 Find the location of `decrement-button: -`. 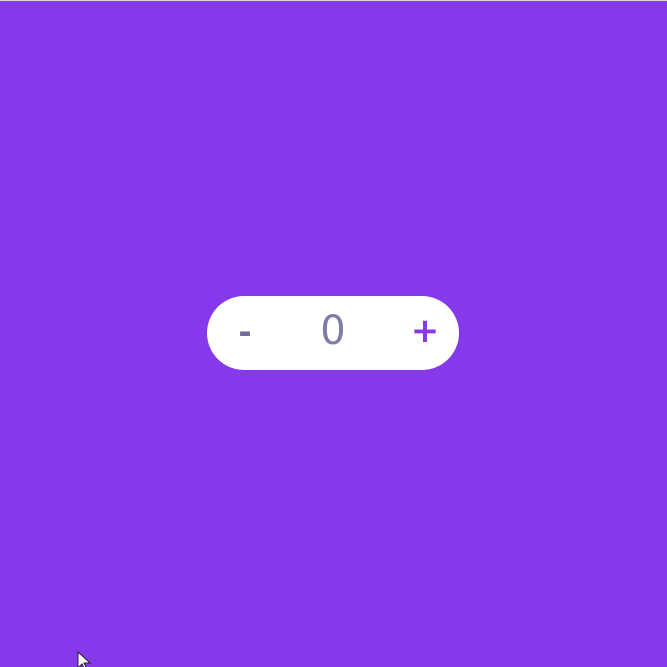

decrement-button: - is located at coordinates (245, 333).